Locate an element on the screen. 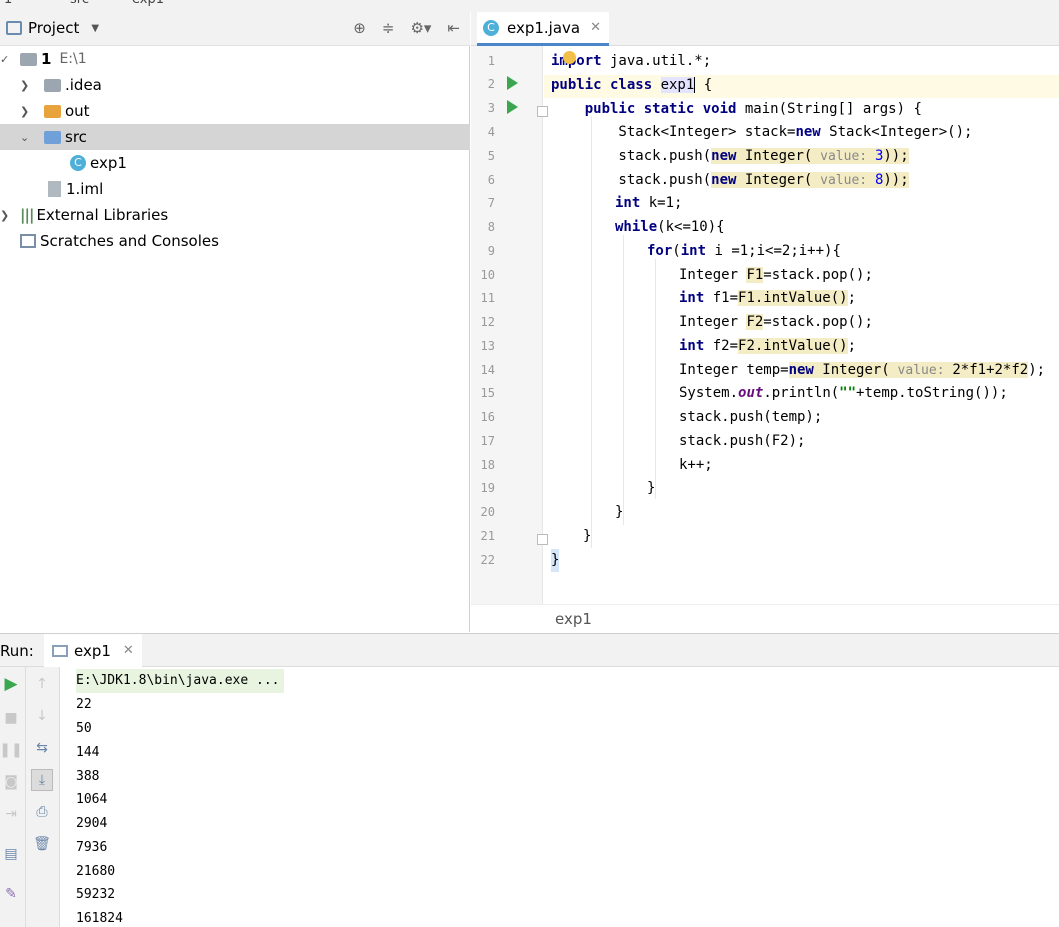  tree-item-scratches: Scratches and Consoles is located at coordinates (235, 241).